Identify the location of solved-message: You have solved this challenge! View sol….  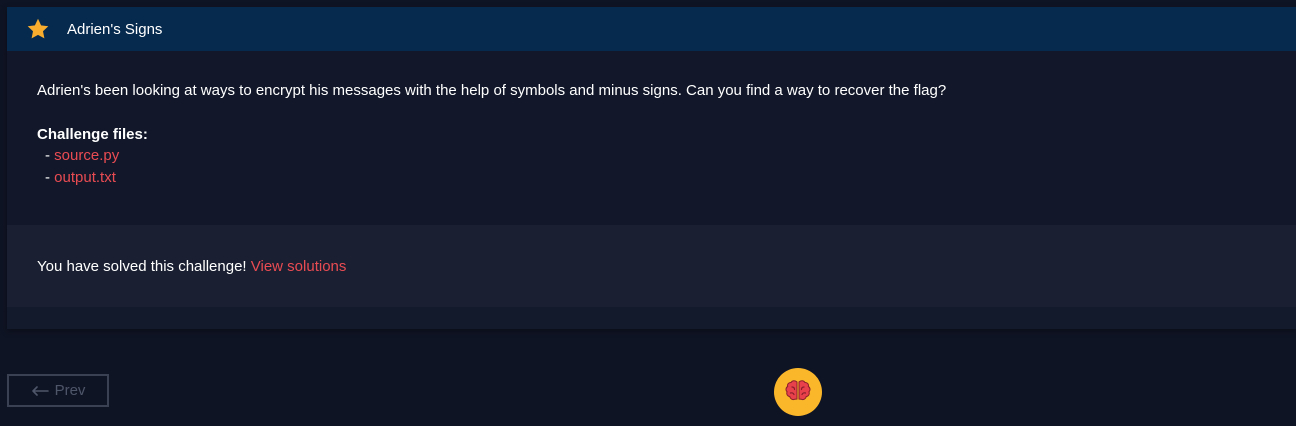
(191, 266).